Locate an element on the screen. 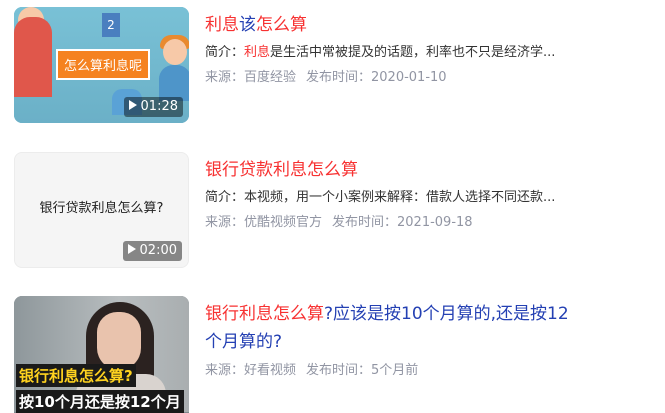 The image size is (665, 413). source-text: 来源：优酷视频官方 is located at coordinates (264, 222).